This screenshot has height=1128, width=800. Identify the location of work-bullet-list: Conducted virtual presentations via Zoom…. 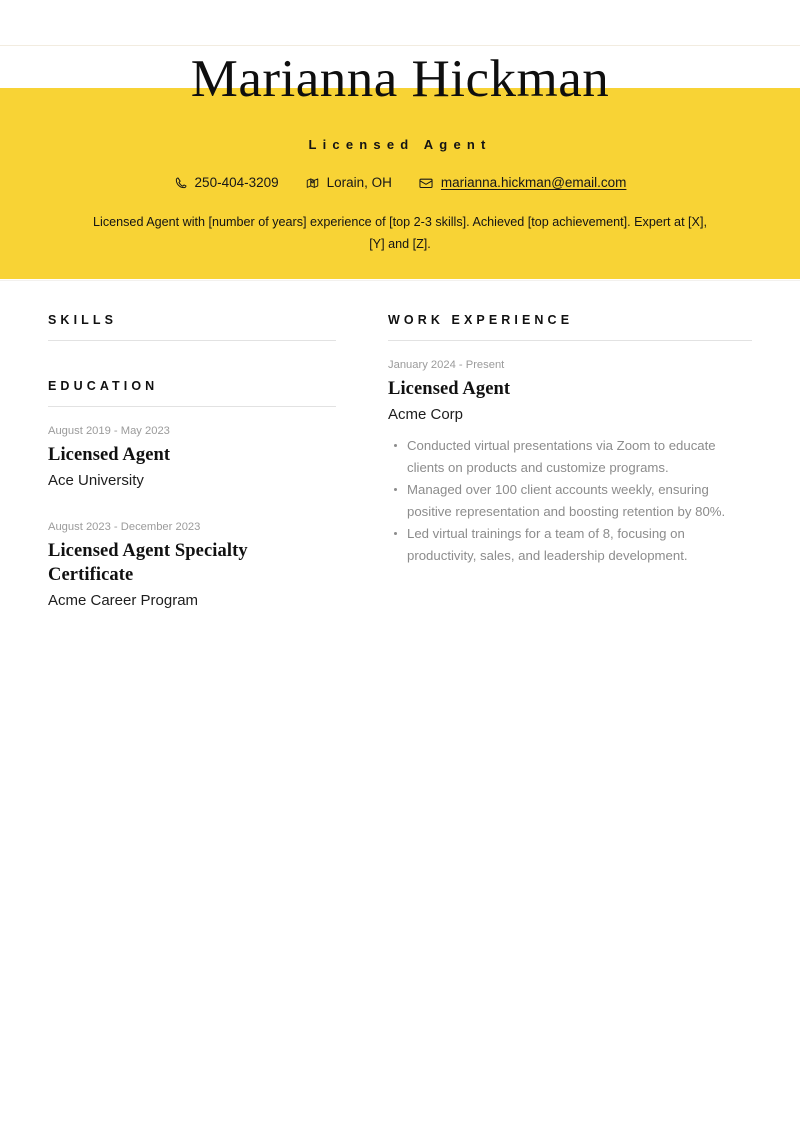
(570, 501).